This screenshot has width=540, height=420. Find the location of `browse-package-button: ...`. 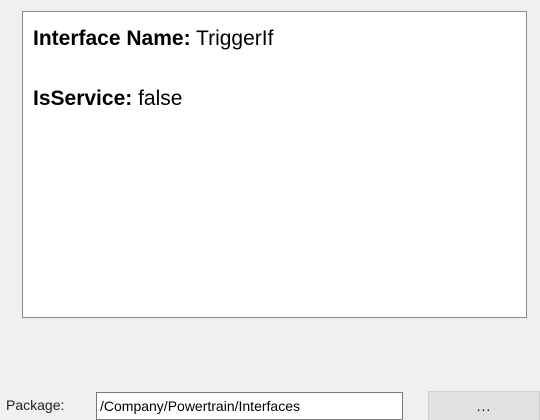

browse-package-button: ... is located at coordinates (484, 405).